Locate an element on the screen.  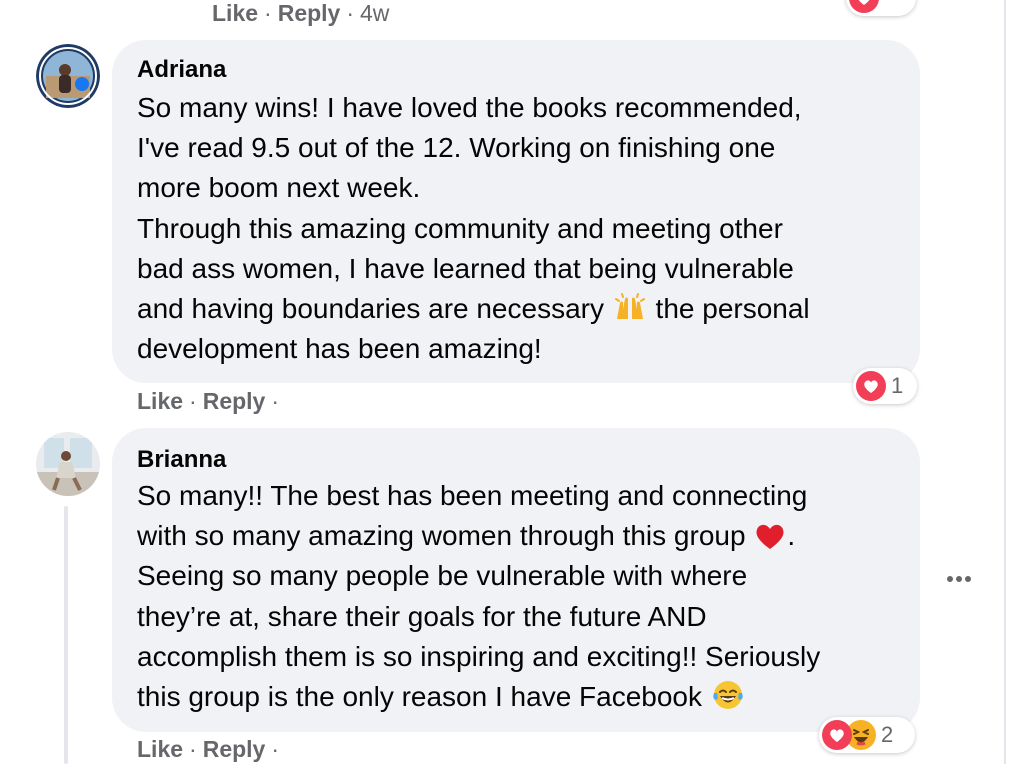
reply-thread-line is located at coordinates (66, 635).